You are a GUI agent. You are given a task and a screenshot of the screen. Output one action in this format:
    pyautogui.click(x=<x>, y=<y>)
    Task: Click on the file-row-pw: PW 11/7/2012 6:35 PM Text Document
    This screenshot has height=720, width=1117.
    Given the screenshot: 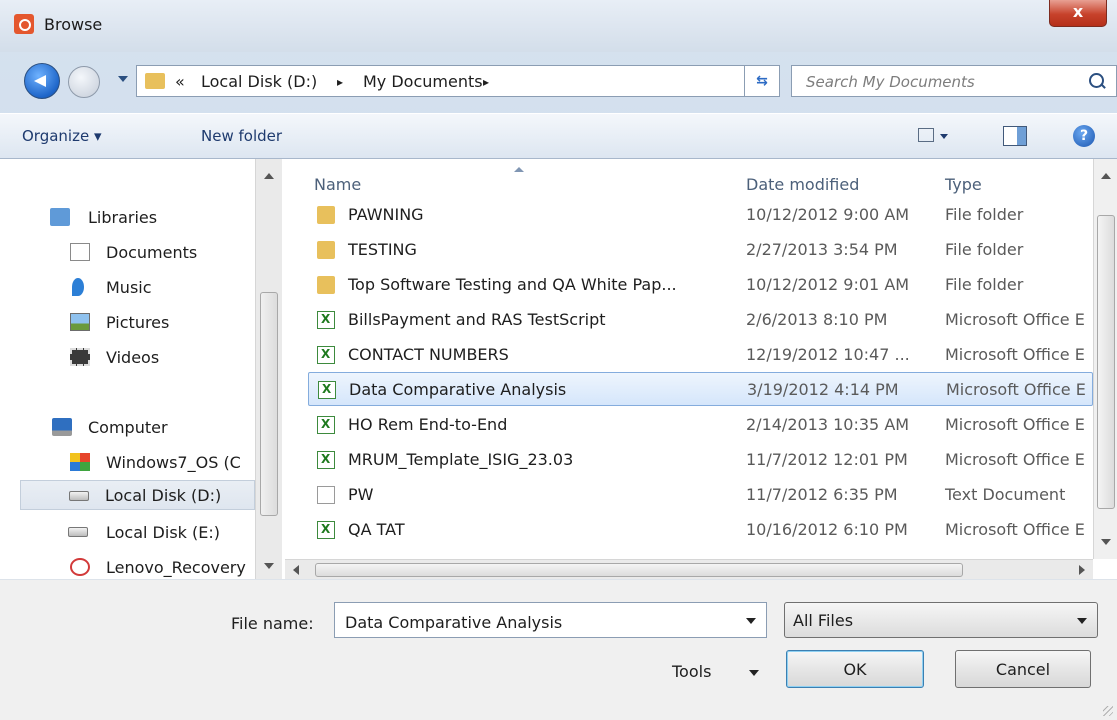 What is the action you would take?
    pyautogui.click(x=693, y=495)
    